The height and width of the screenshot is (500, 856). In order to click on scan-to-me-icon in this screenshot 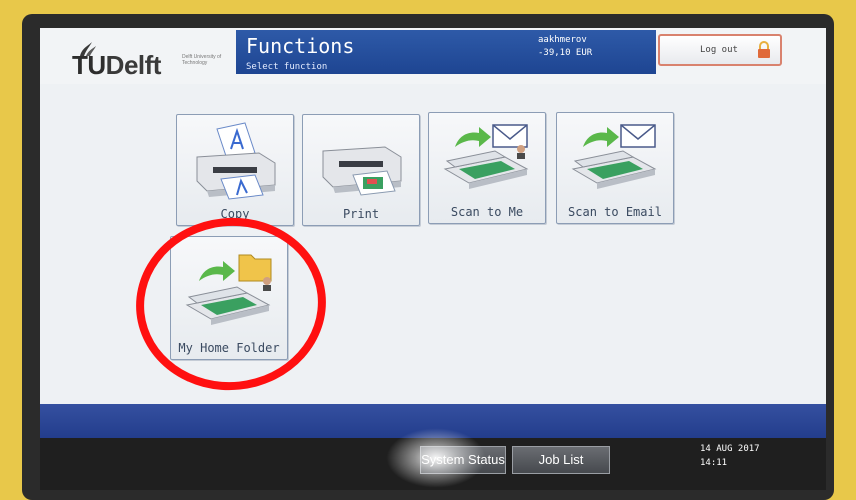, I will do `click(486, 156)`.